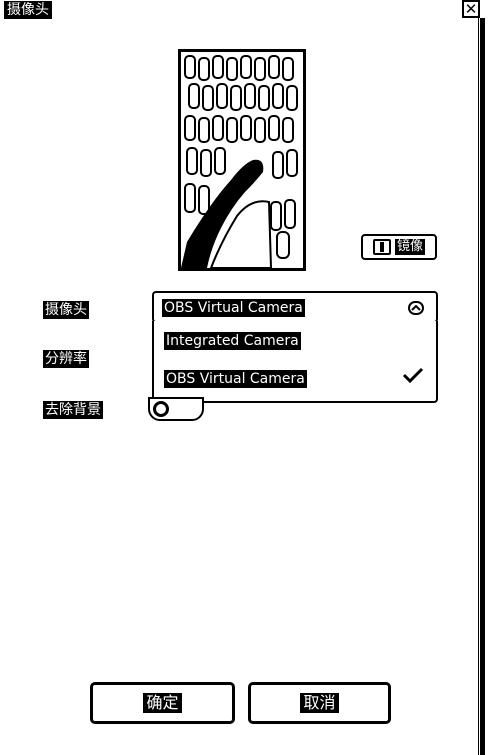 The image size is (489, 755). Describe the element at coordinates (295, 362) in the screenshot. I see `camera-dropdown: Integrated Camera OBS Virtual Camera` at that location.